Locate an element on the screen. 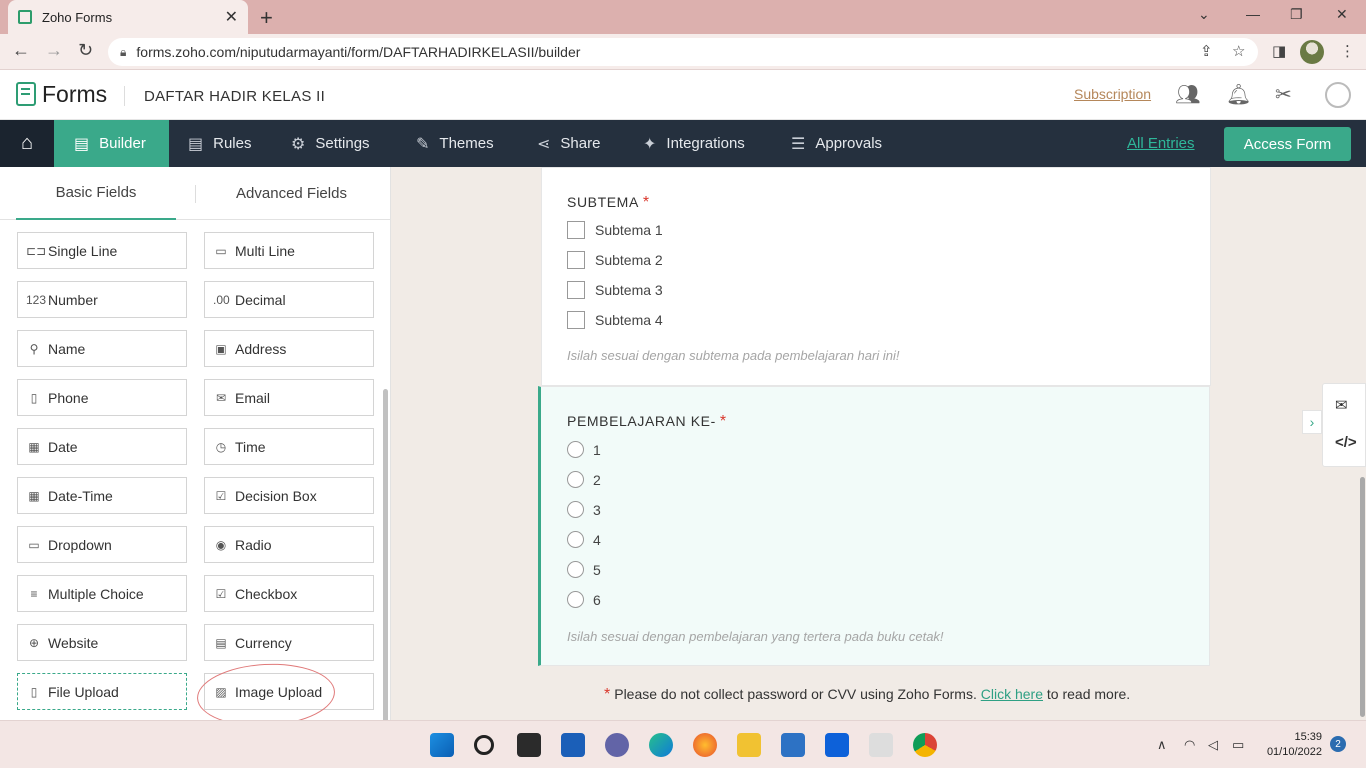 This screenshot has width=1366, height=768. radio-option: 4 is located at coordinates (584, 539).